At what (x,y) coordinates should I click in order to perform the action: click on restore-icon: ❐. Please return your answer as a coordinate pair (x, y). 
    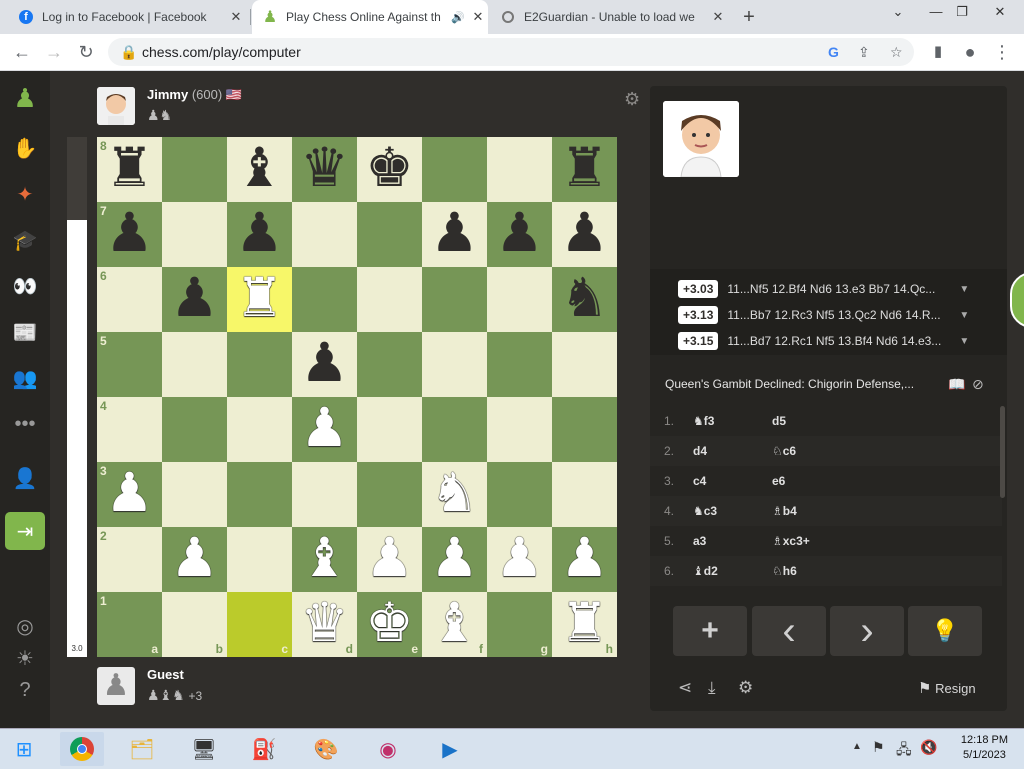
    Looking at the image, I should click on (962, 12).